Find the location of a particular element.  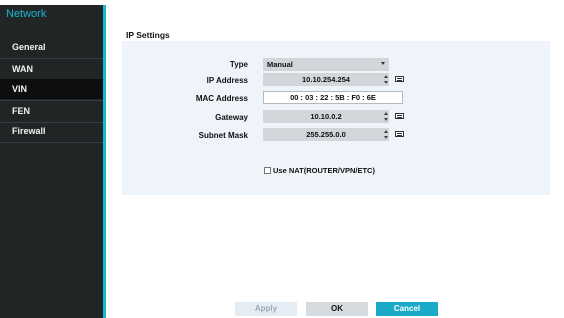

sidebar-divider is located at coordinates (51, 142).